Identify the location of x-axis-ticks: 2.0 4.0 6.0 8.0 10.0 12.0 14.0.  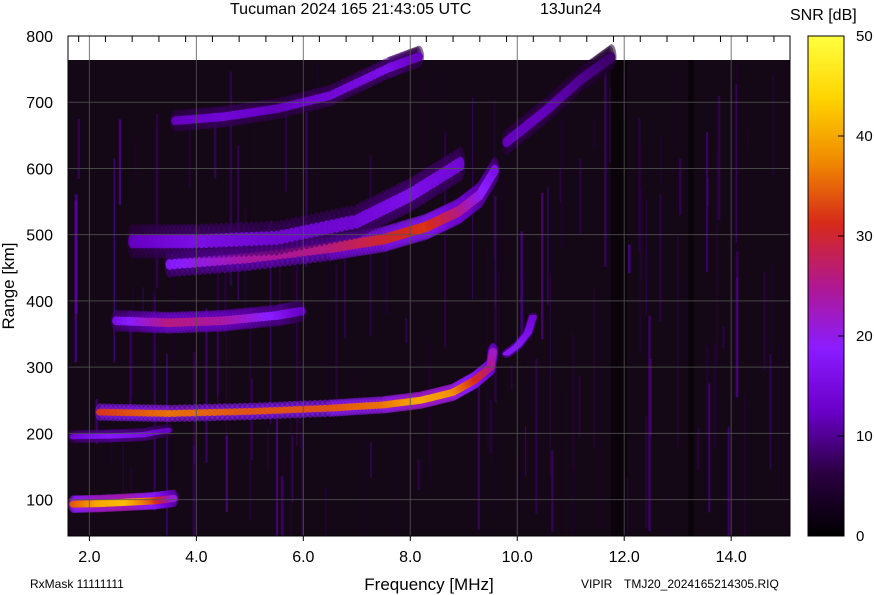
(412, 551).